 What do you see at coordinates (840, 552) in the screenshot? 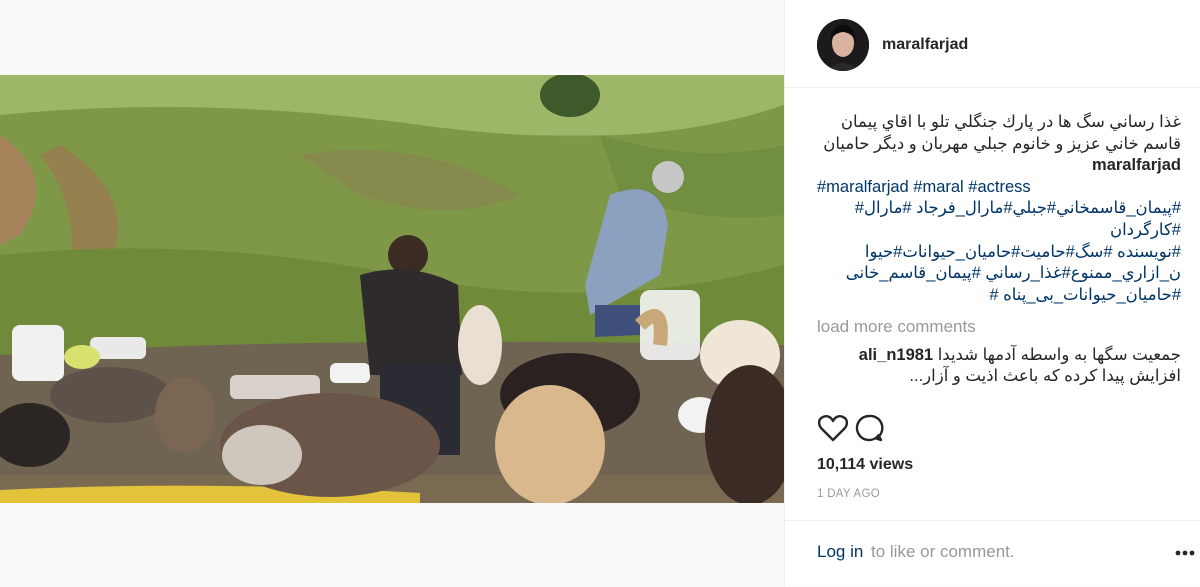
I see `login-link: Log in` at bounding box center [840, 552].